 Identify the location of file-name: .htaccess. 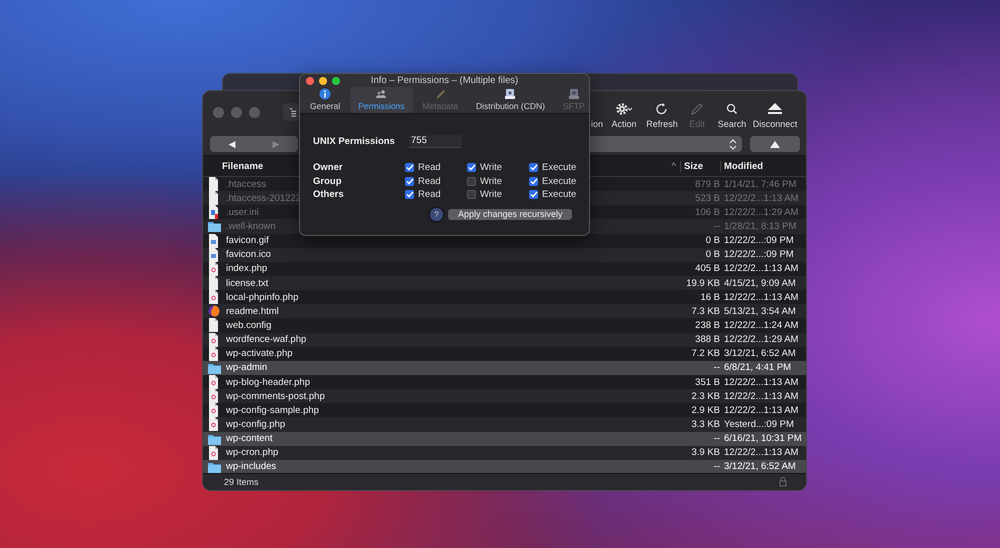
(246, 184).